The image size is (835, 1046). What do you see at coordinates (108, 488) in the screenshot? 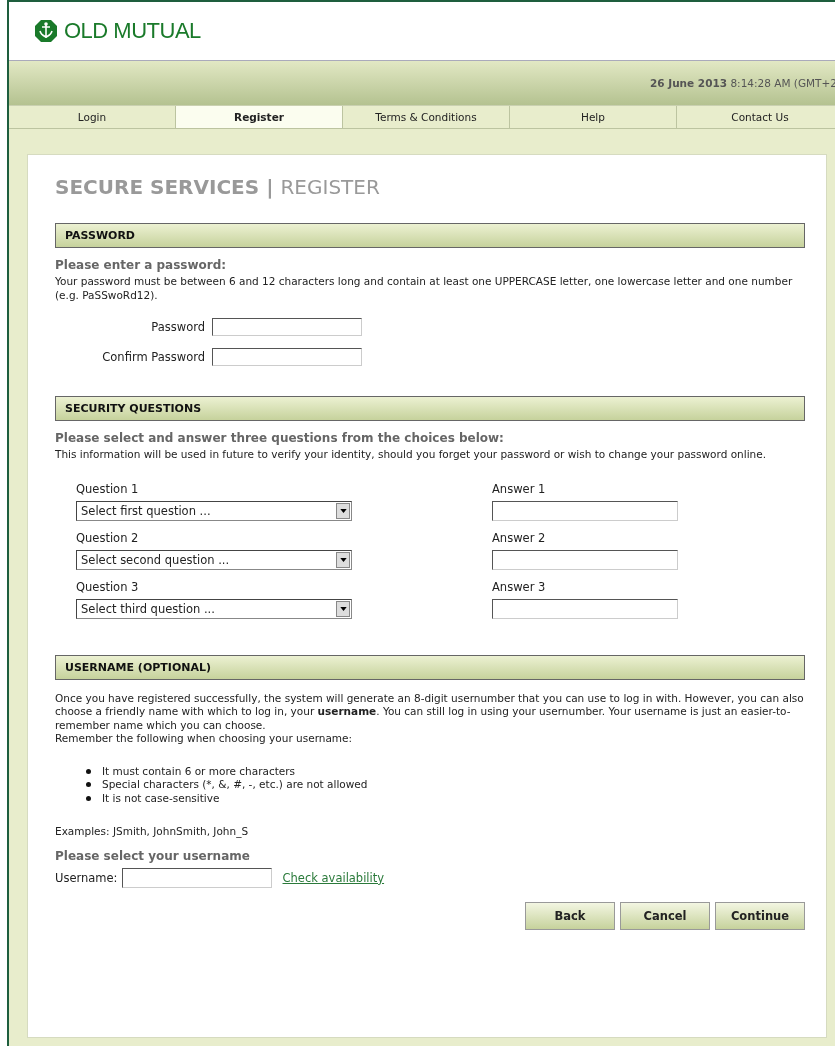
I see `field-label: Question 1` at bounding box center [108, 488].